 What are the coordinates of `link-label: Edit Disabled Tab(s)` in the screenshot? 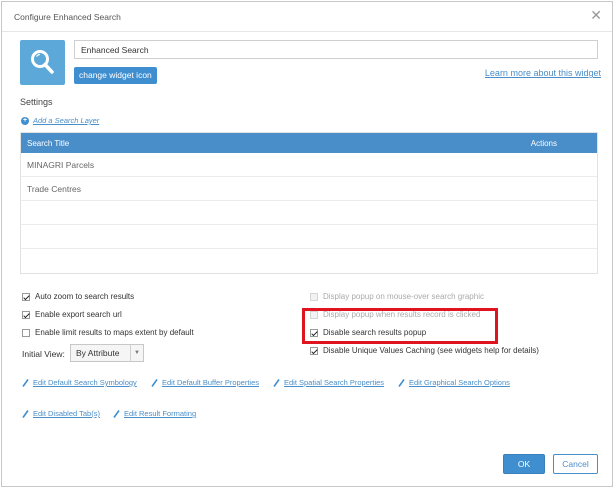 It's located at (66, 413).